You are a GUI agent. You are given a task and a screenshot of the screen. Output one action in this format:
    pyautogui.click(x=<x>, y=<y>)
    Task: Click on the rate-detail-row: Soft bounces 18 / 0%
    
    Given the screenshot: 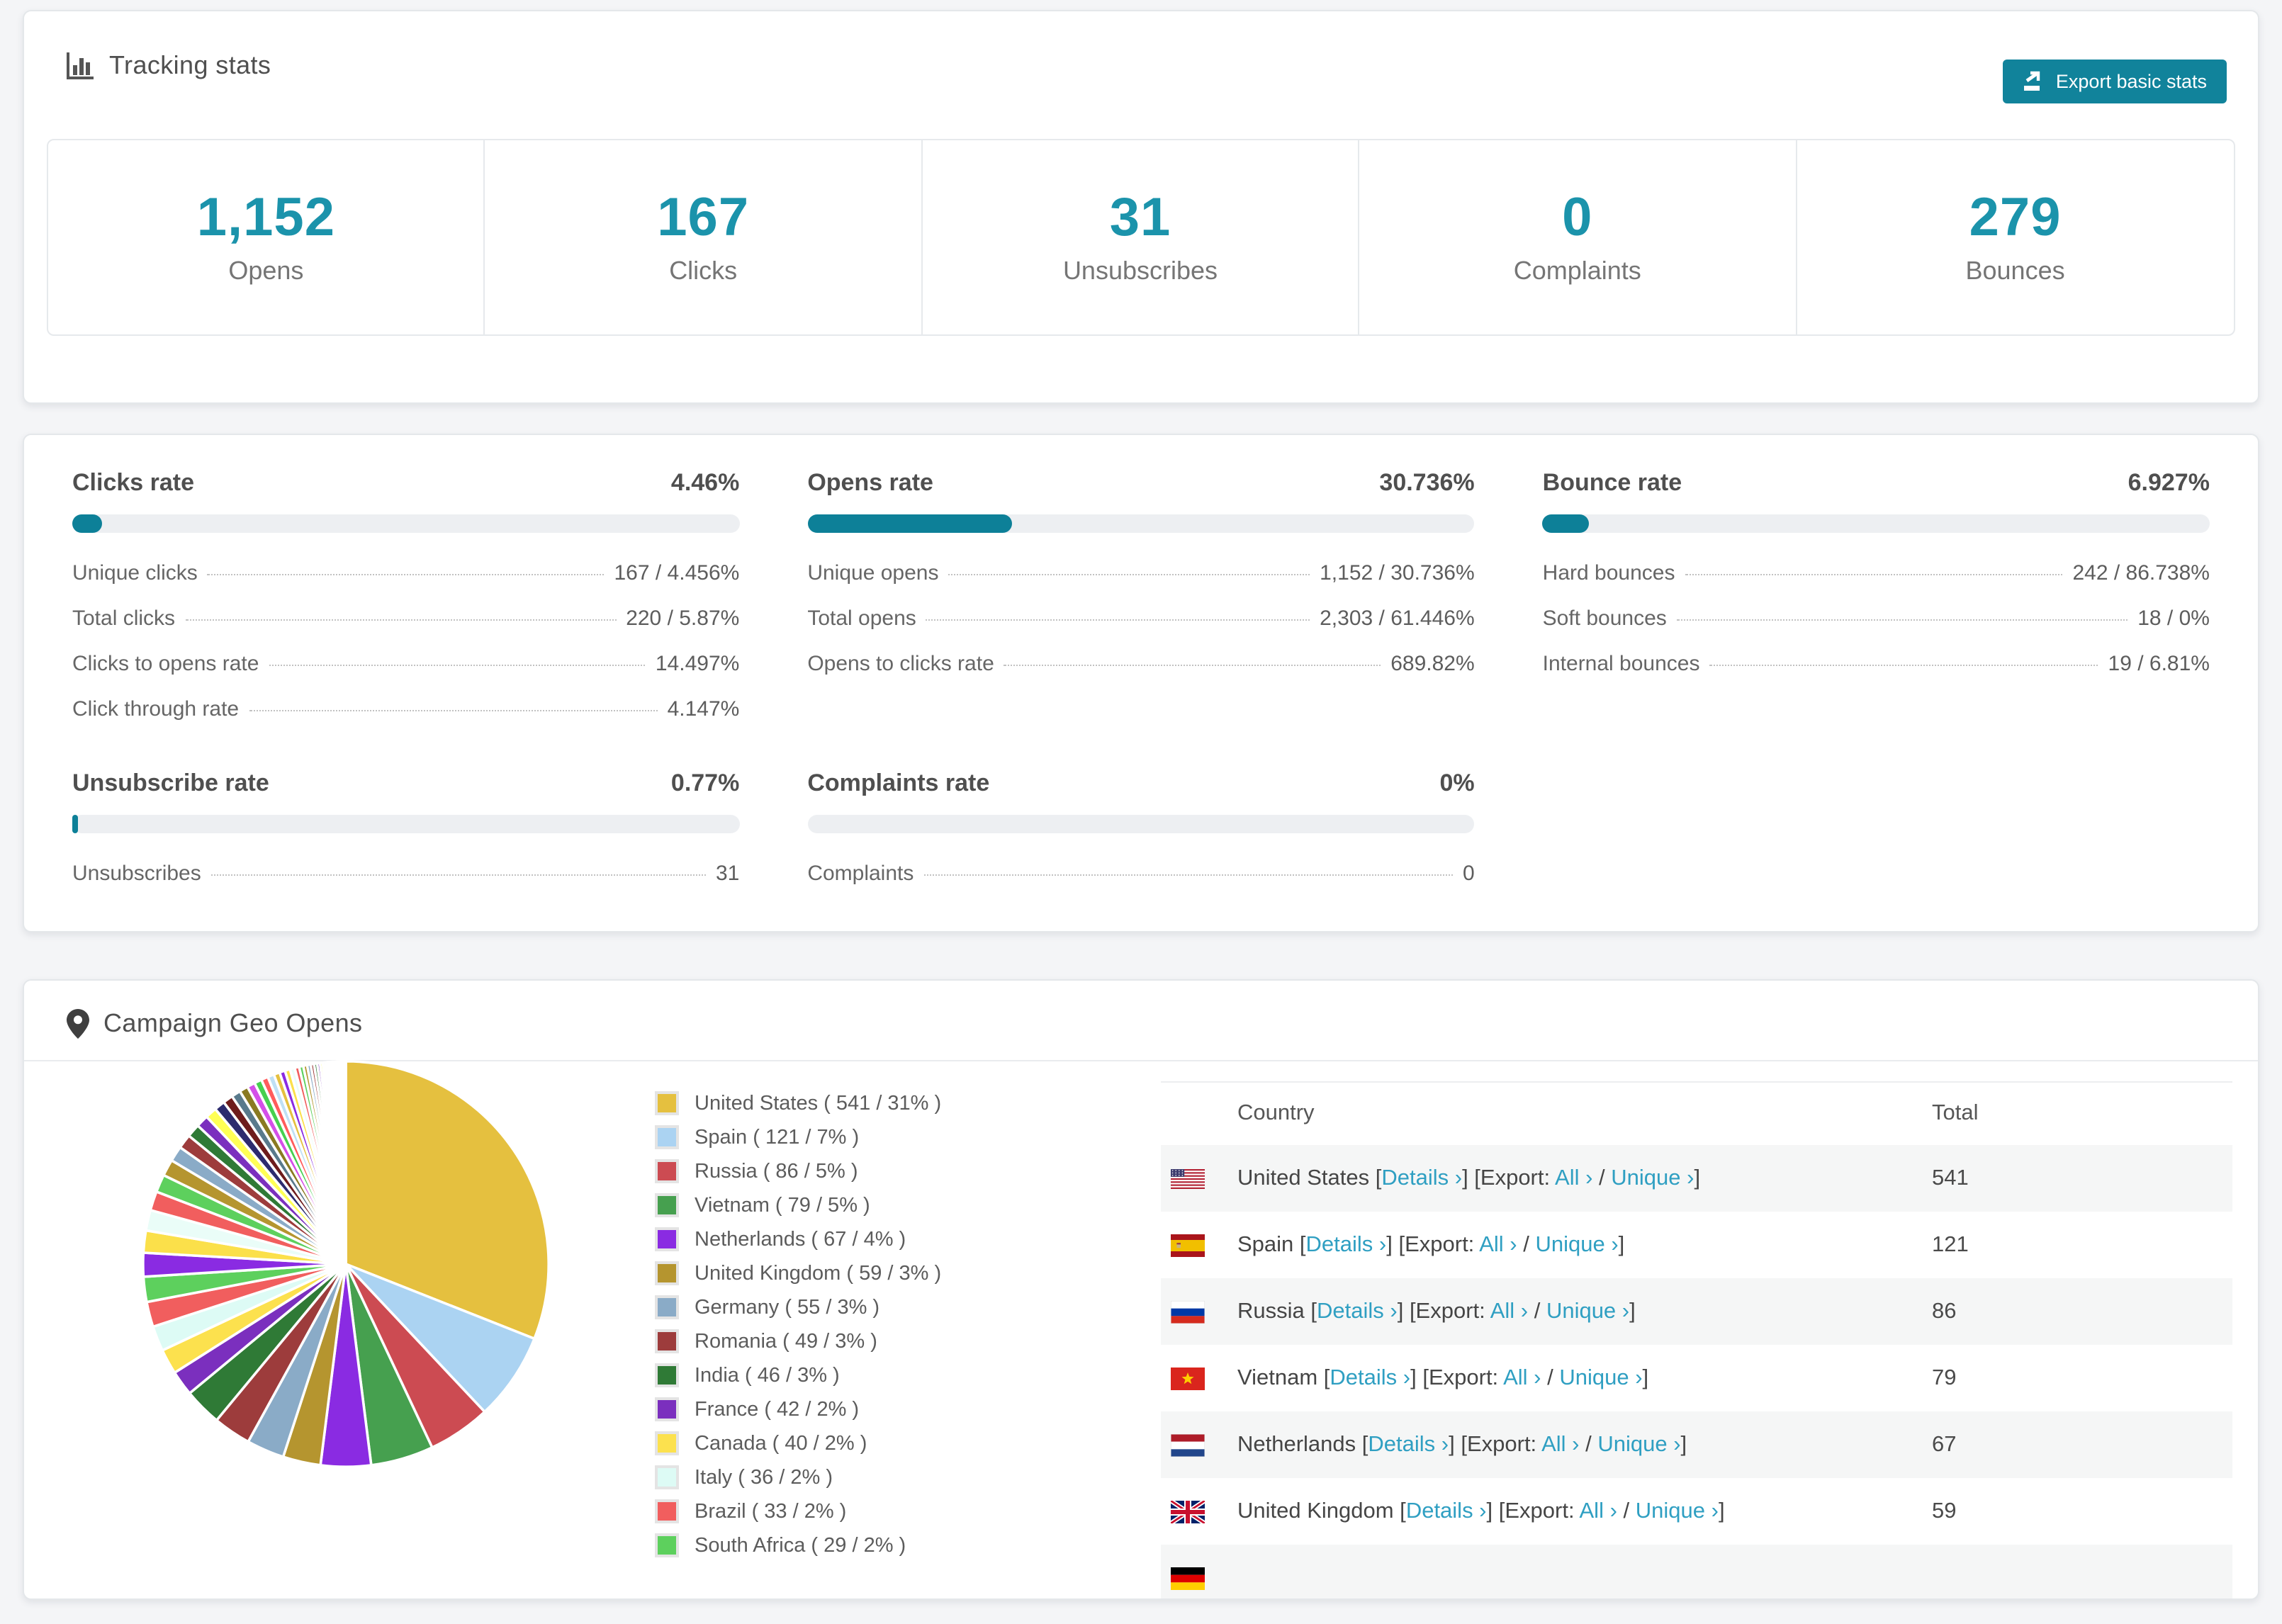 What is the action you would take?
    pyautogui.click(x=1876, y=619)
    